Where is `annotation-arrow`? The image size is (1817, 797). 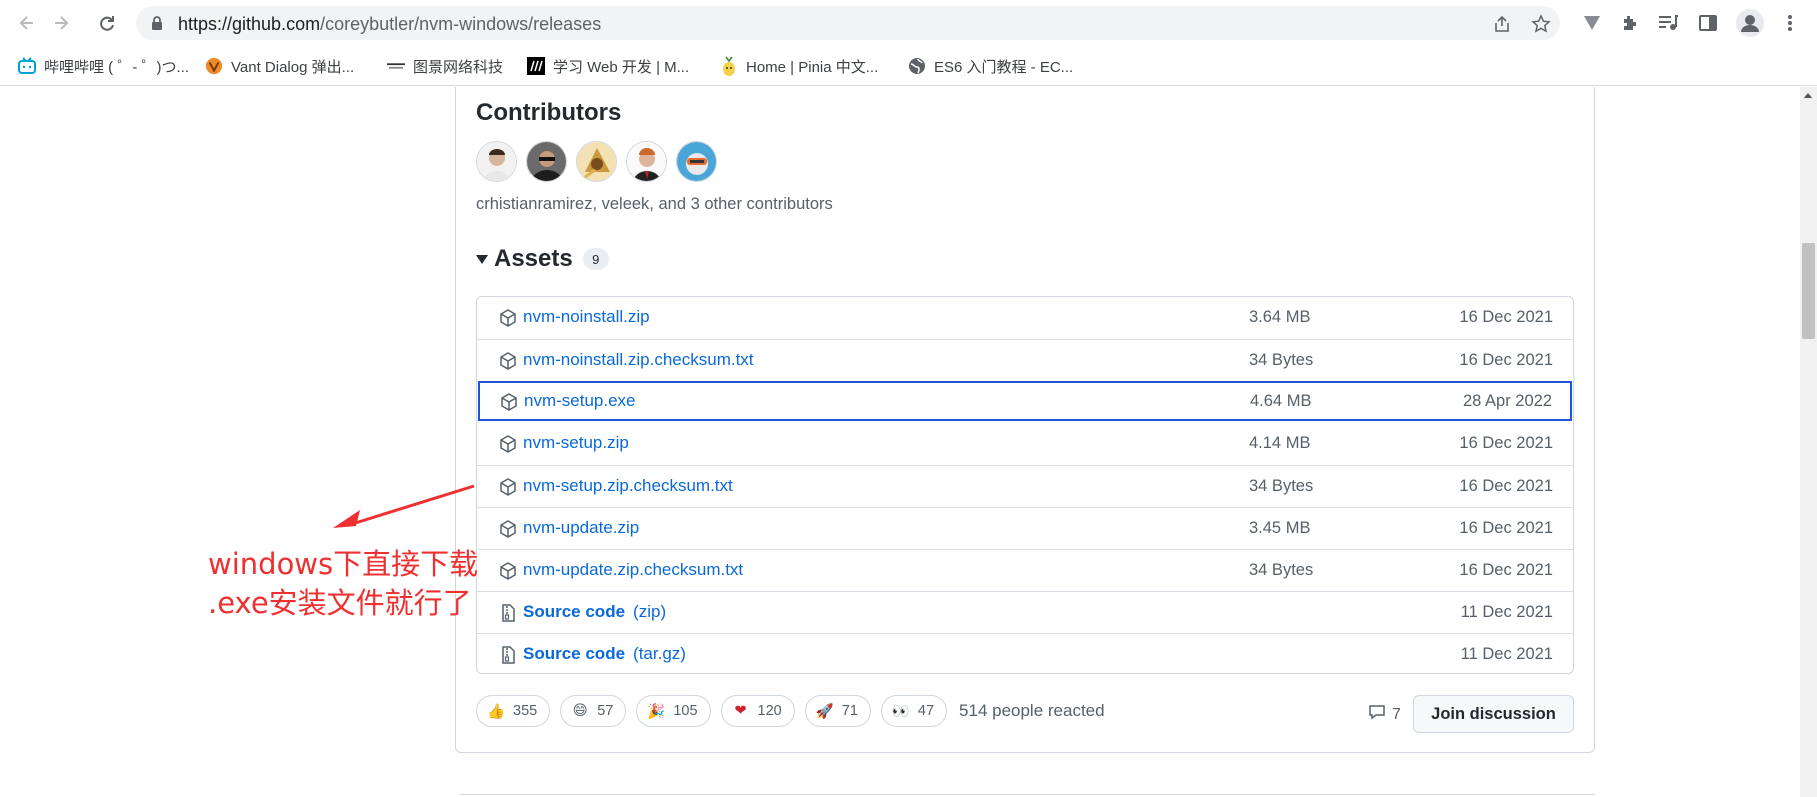 annotation-arrow is located at coordinates (404, 506).